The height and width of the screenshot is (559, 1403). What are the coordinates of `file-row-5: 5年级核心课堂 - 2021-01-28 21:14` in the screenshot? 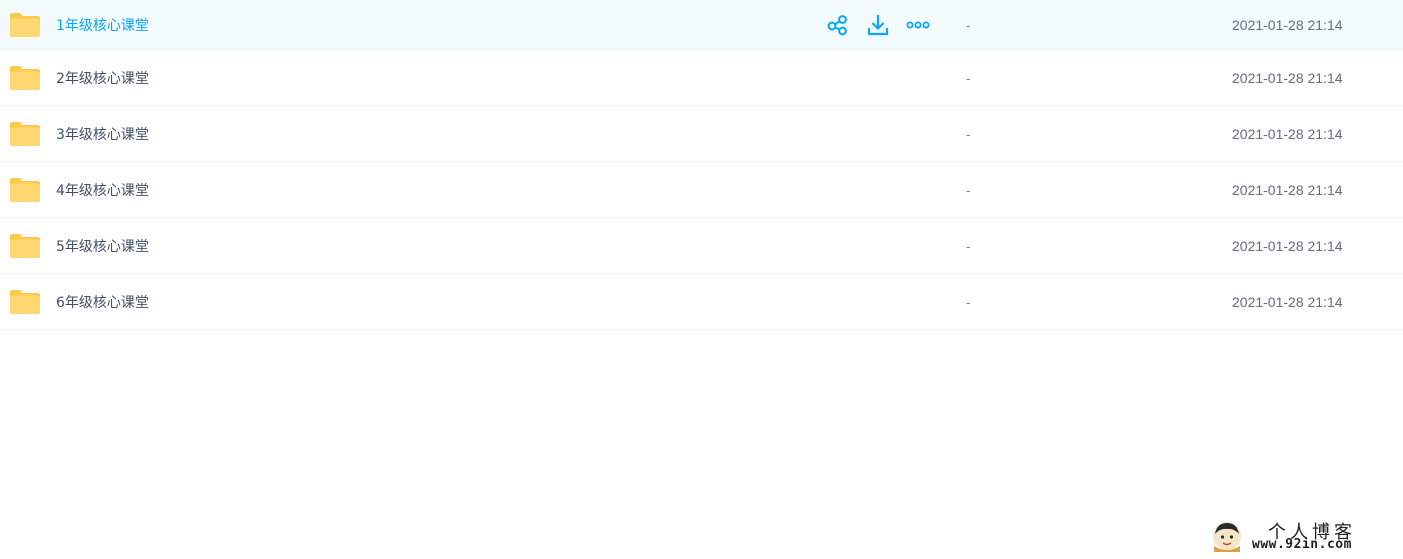 It's located at (701, 246).